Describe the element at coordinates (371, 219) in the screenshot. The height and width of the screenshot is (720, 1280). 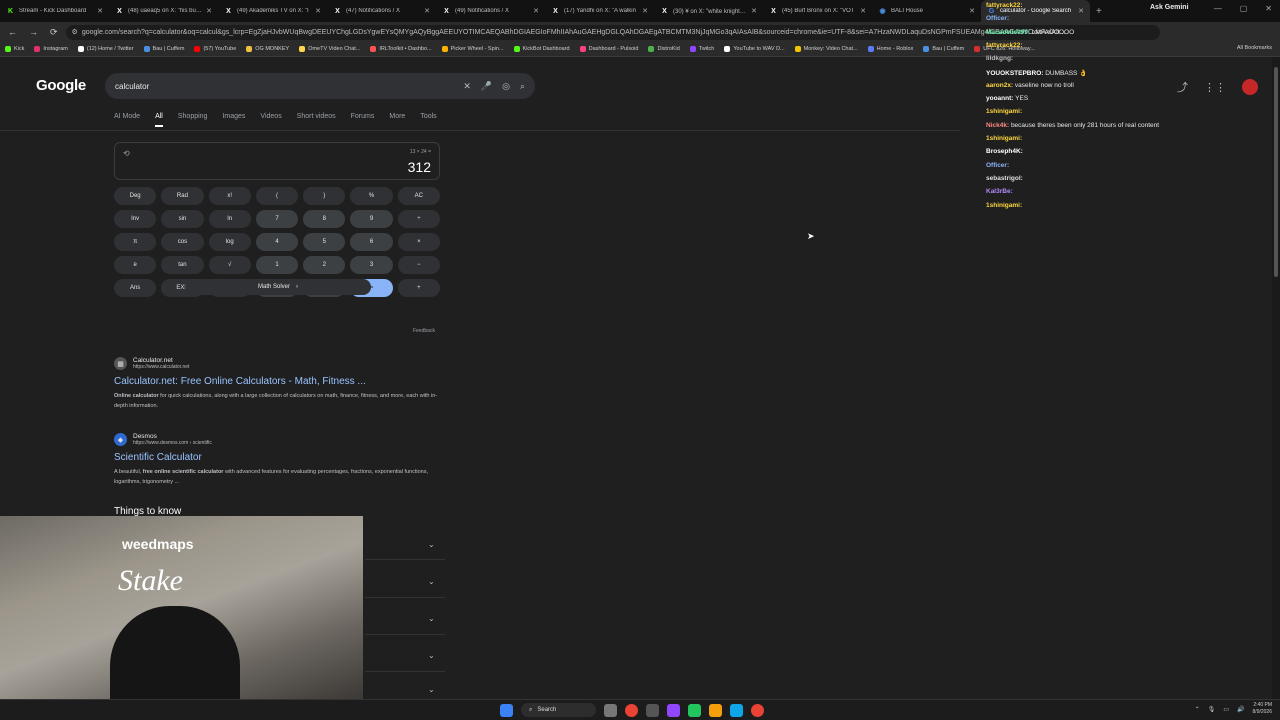
I see `calculator-key: 9` at that location.